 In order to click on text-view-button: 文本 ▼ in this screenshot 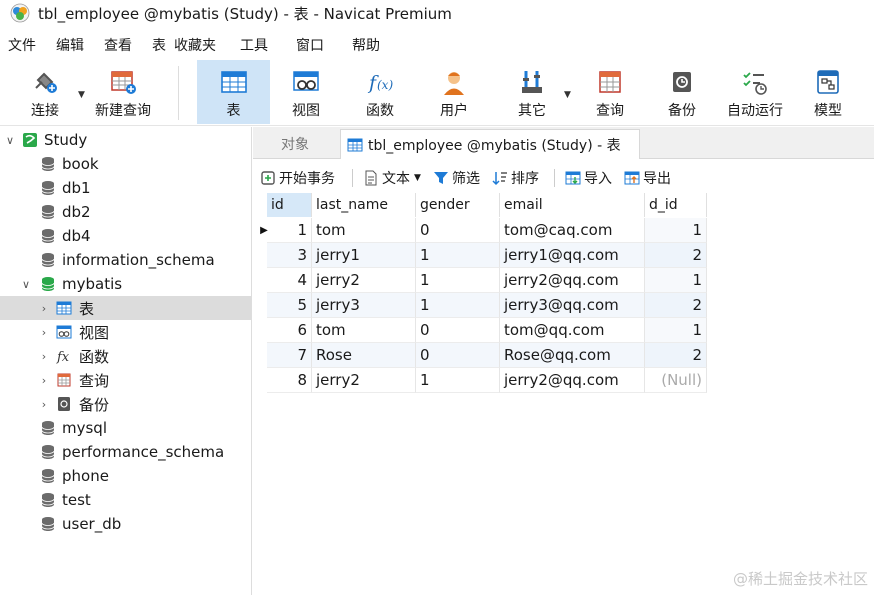, I will do `click(392, 178)`.